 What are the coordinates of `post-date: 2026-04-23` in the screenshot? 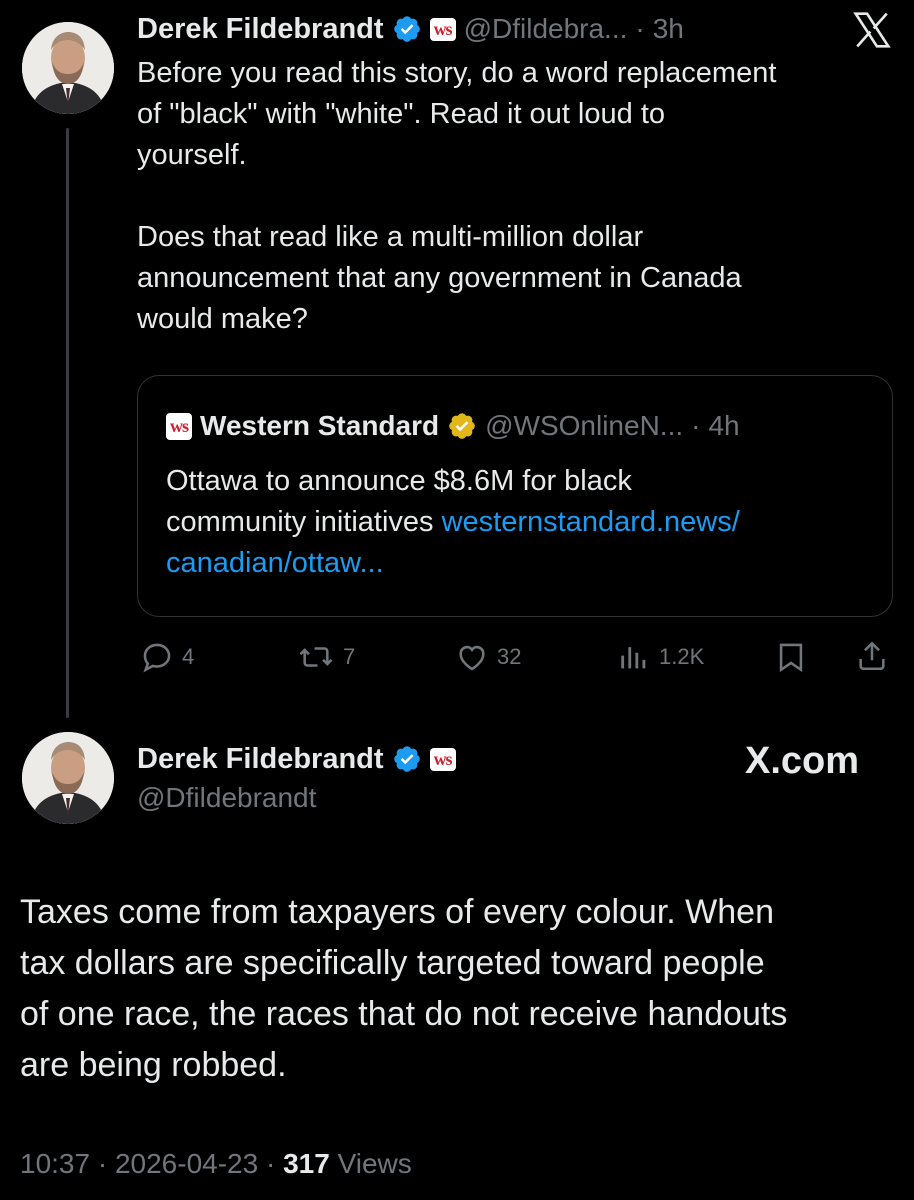 It's located at (186, 1163).